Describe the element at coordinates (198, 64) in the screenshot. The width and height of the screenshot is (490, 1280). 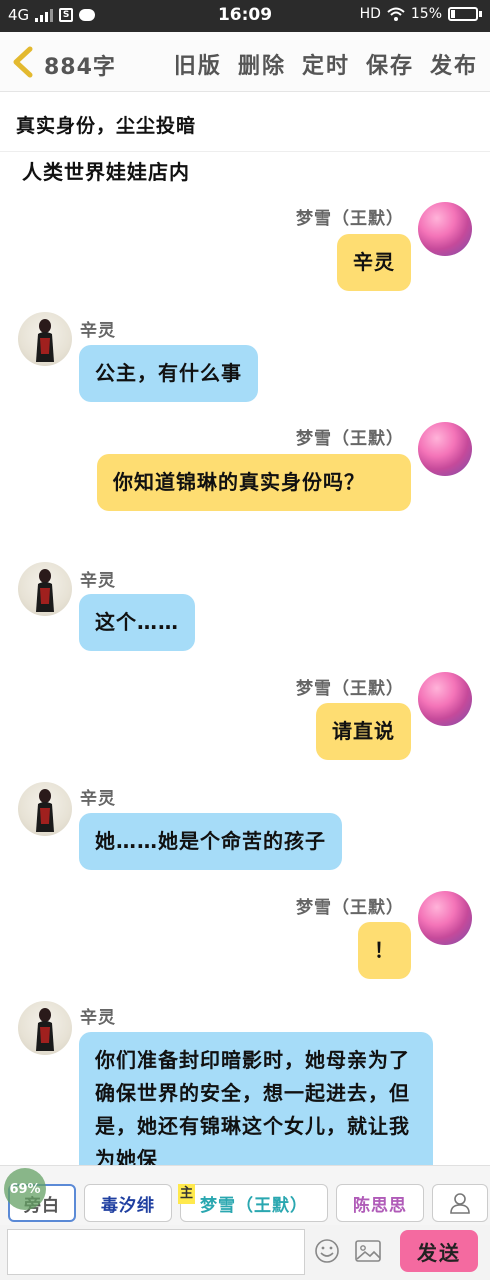
I see `old-version-button: 旧版` at that location.